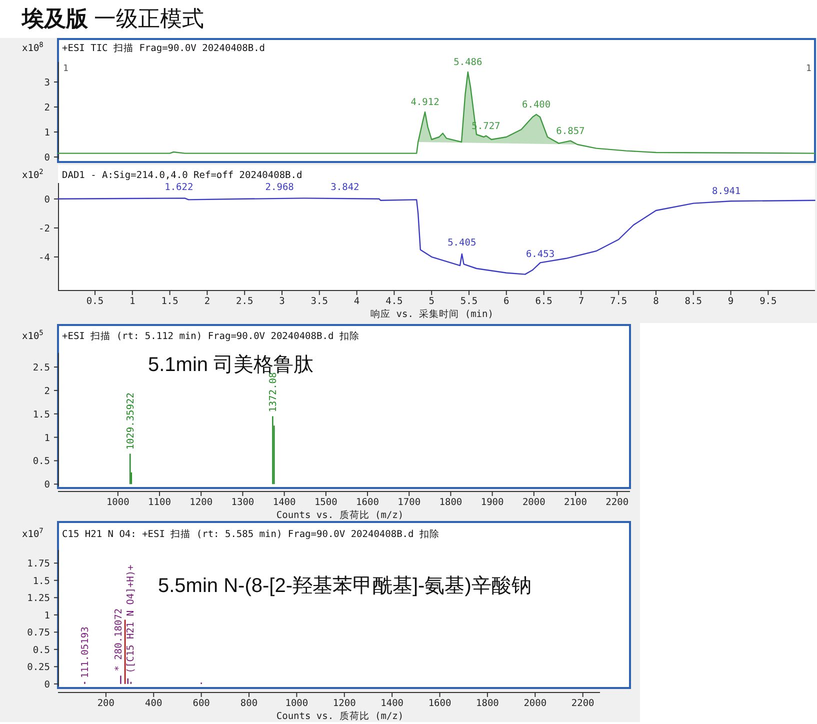 The height and width of the screenshot is (724, 817). What do you see at coordinates (38, 633) in the screenshot?
I see `axis-tick-label: 0.75` at bounding box center [38, 633].